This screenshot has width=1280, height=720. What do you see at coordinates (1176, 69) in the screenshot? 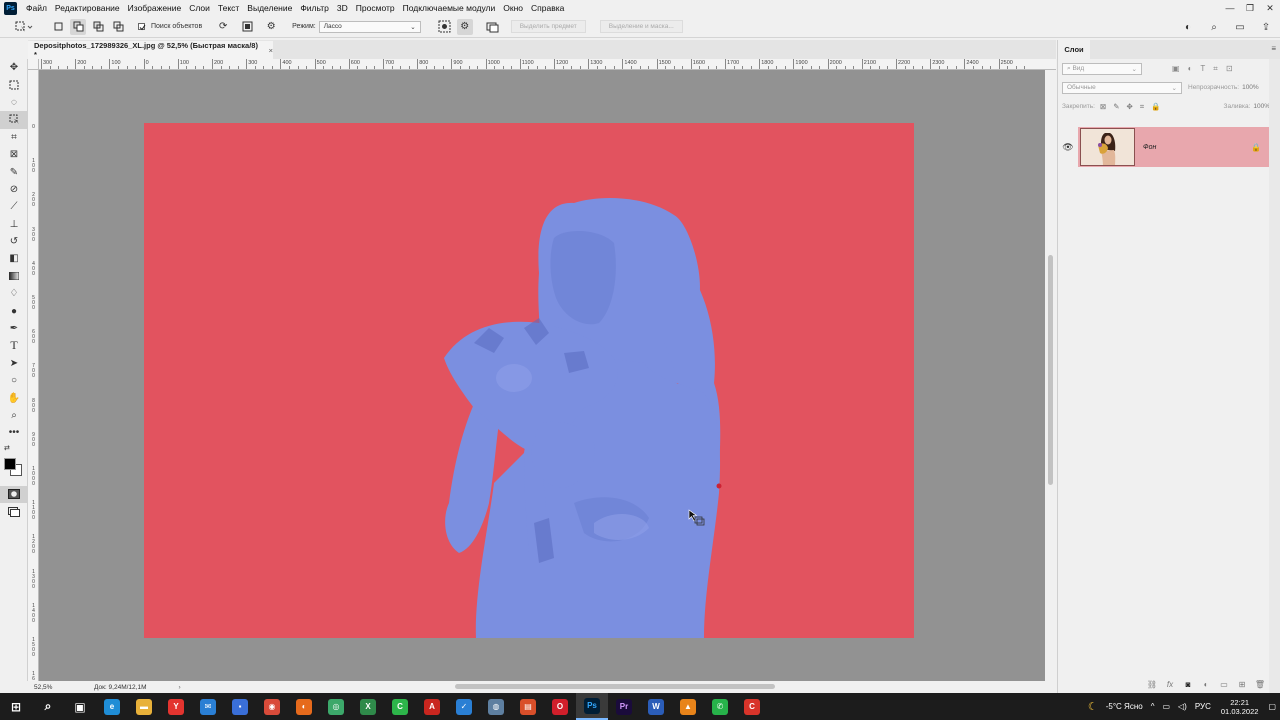
I see `pixel-filter-icon: ▣` at bounding box center [1176, 69].